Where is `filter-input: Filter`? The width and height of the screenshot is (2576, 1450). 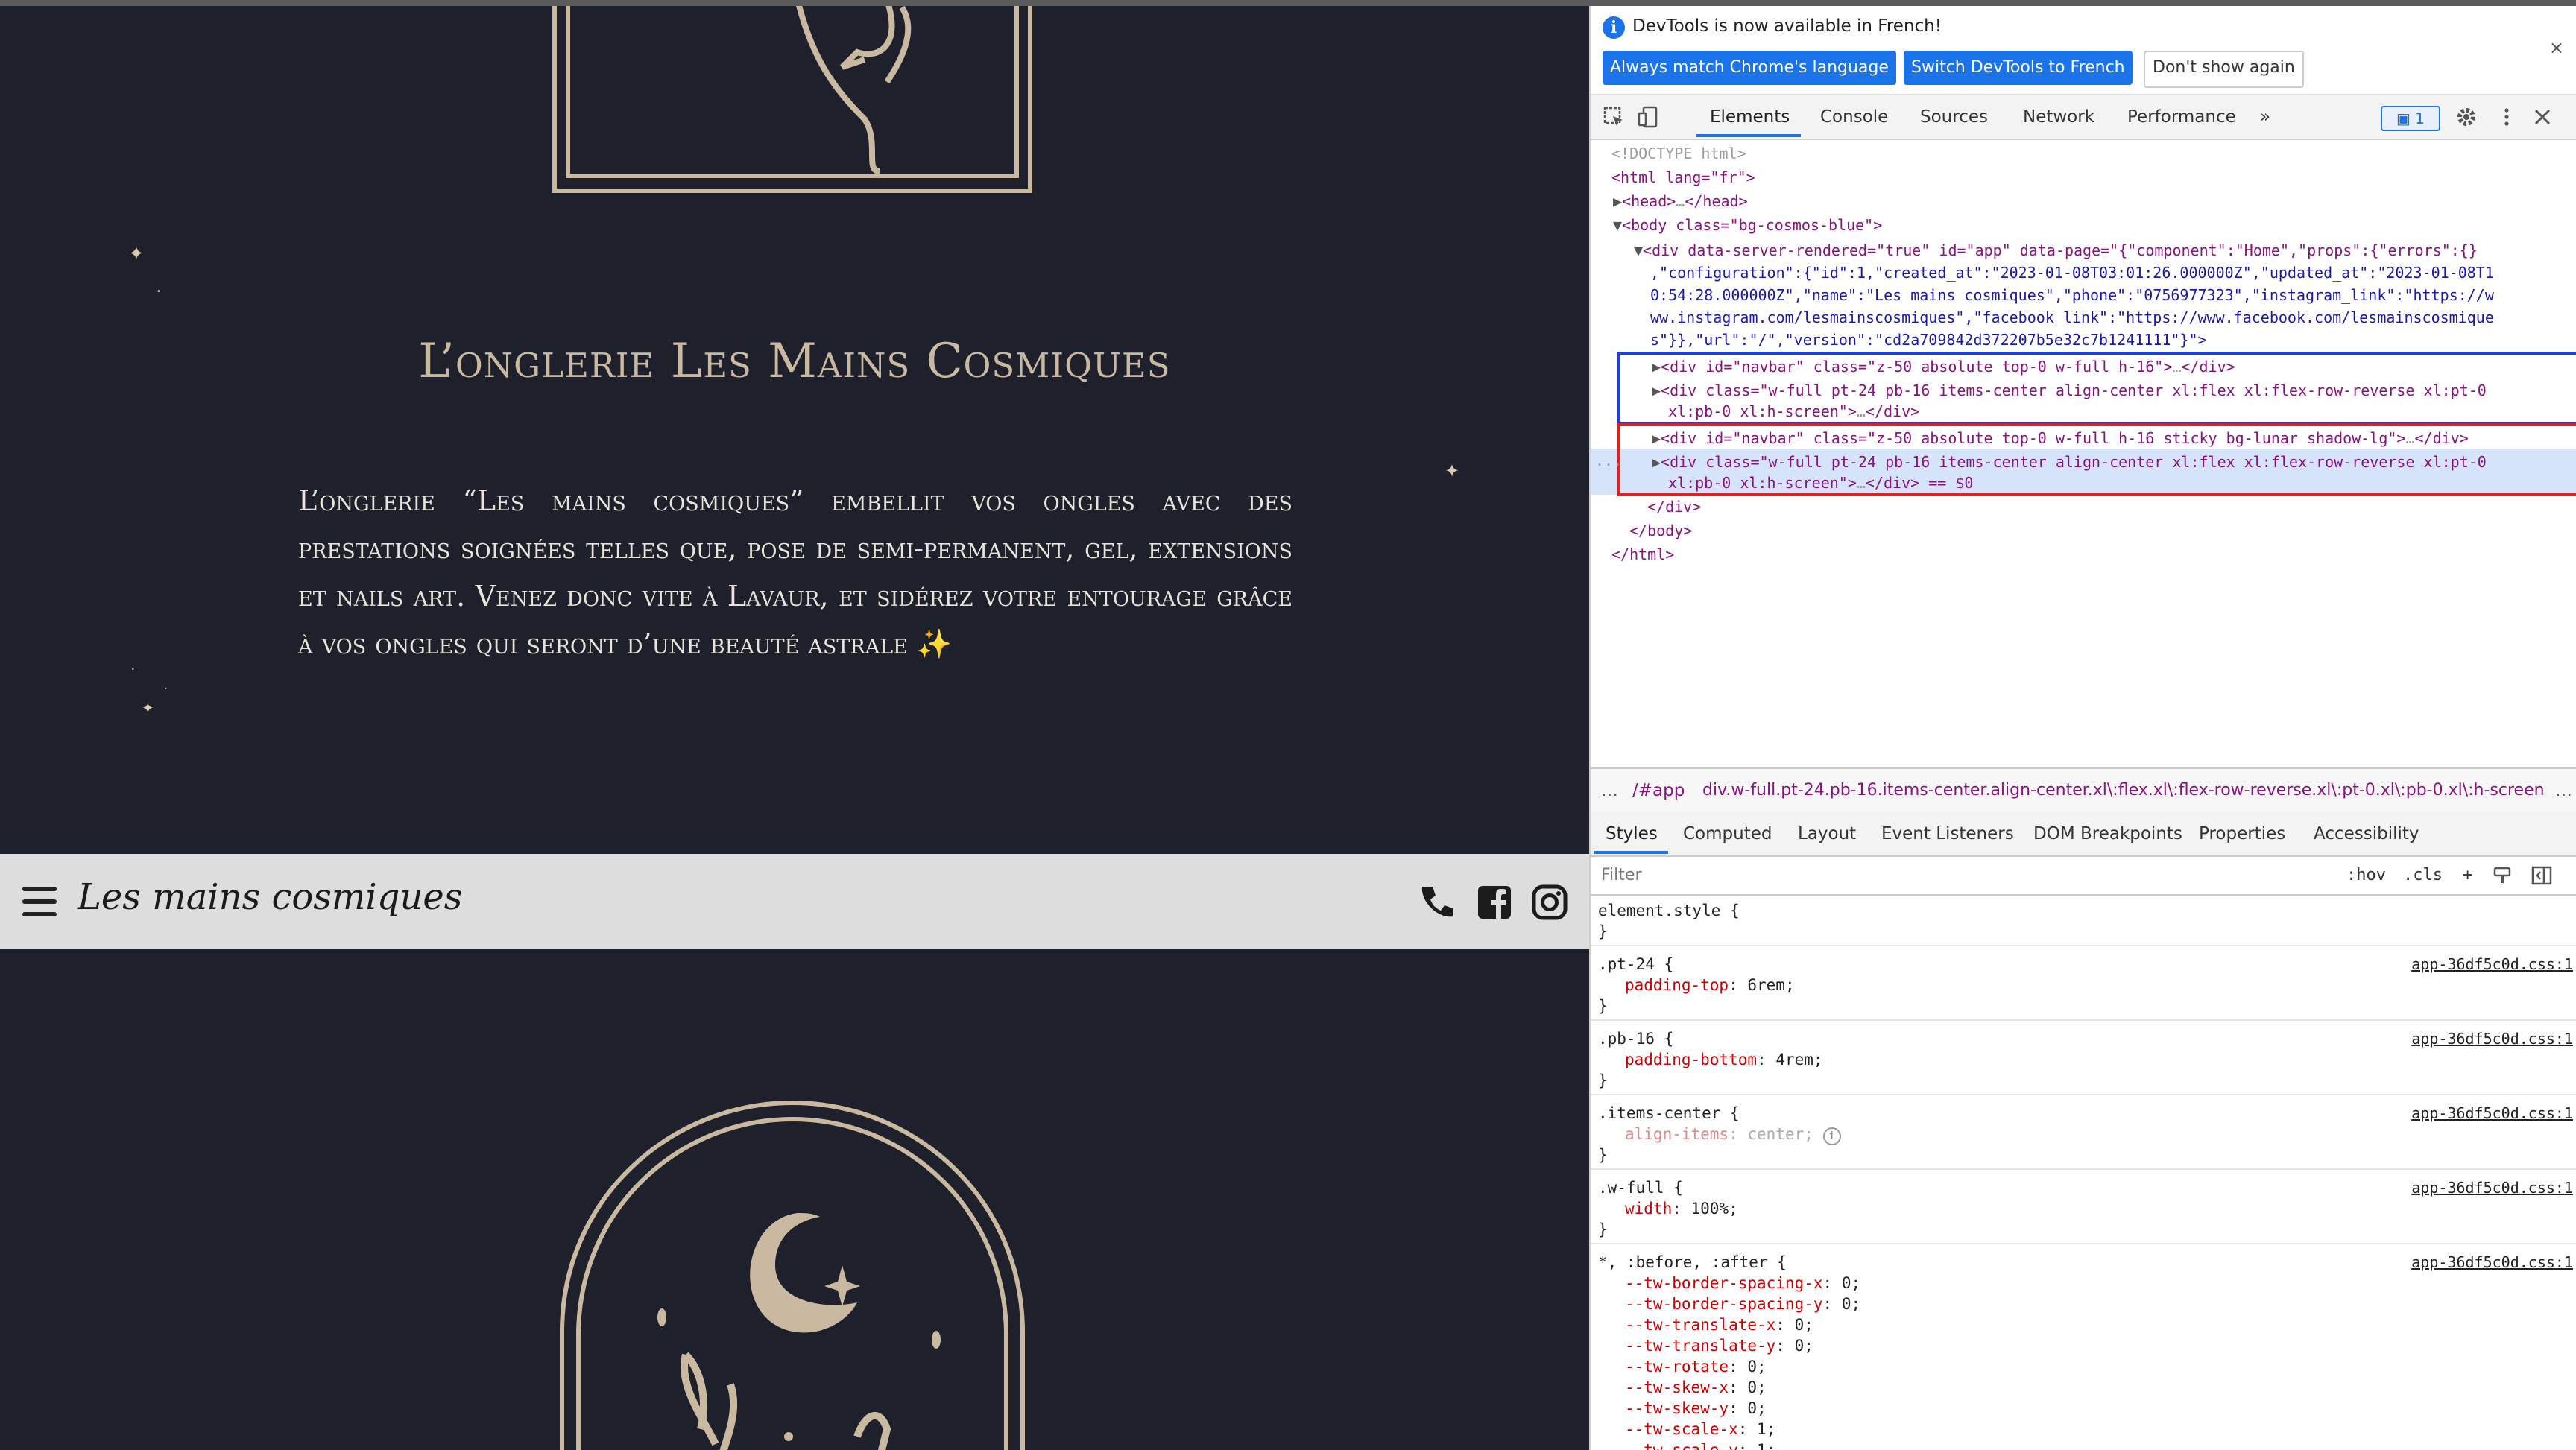 filter-input: Filter is located at coordinates (1621, 875).